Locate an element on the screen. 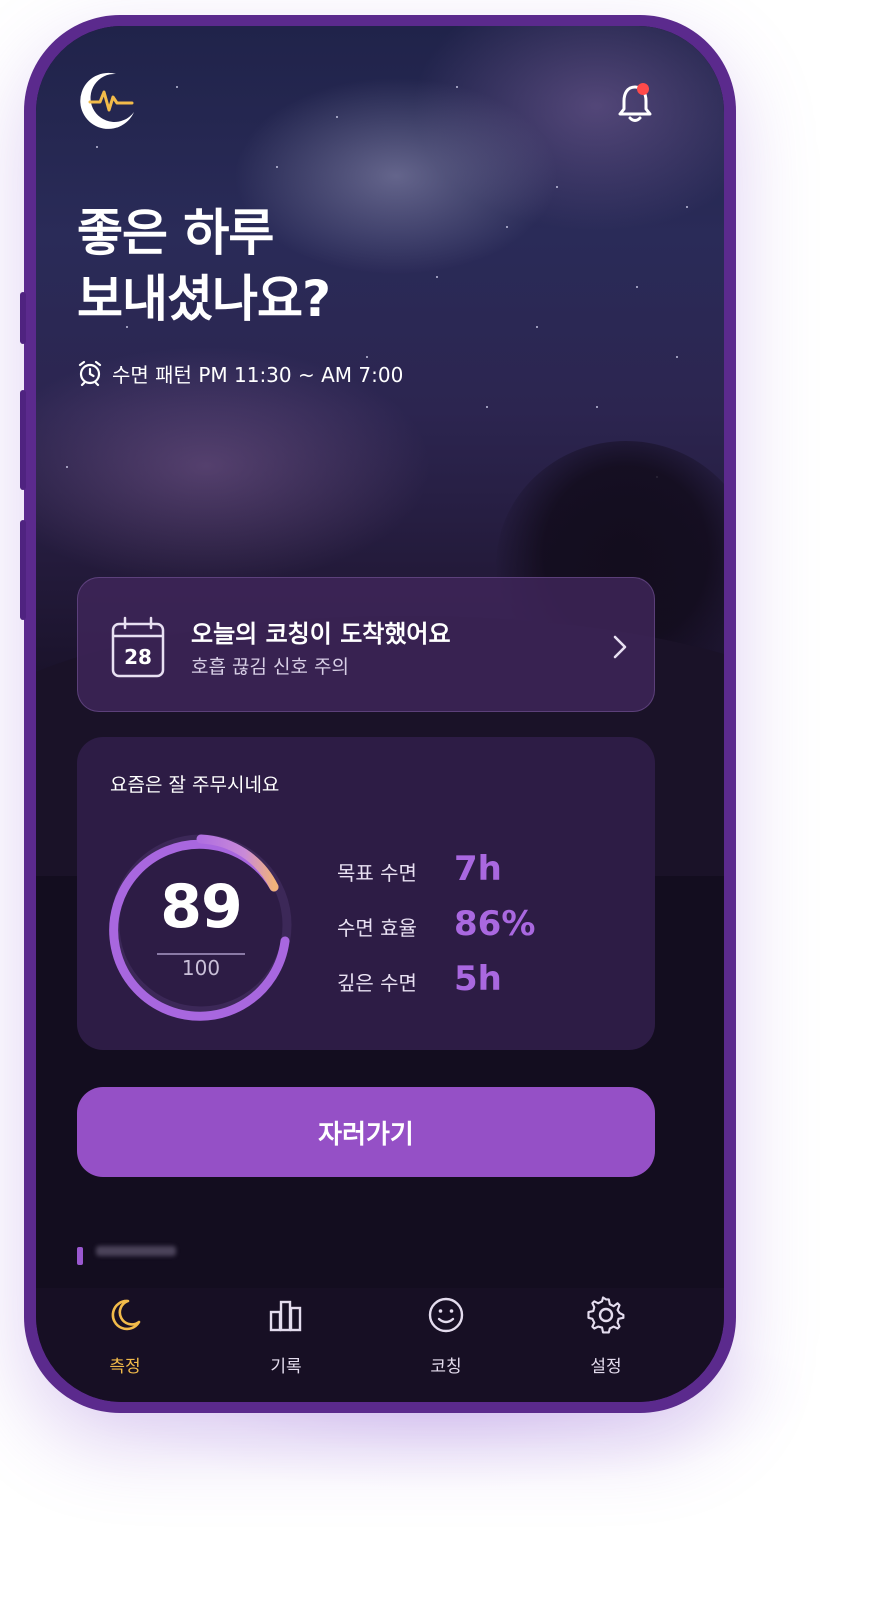  chevron-right-icon is located at coordinates (620, 647).